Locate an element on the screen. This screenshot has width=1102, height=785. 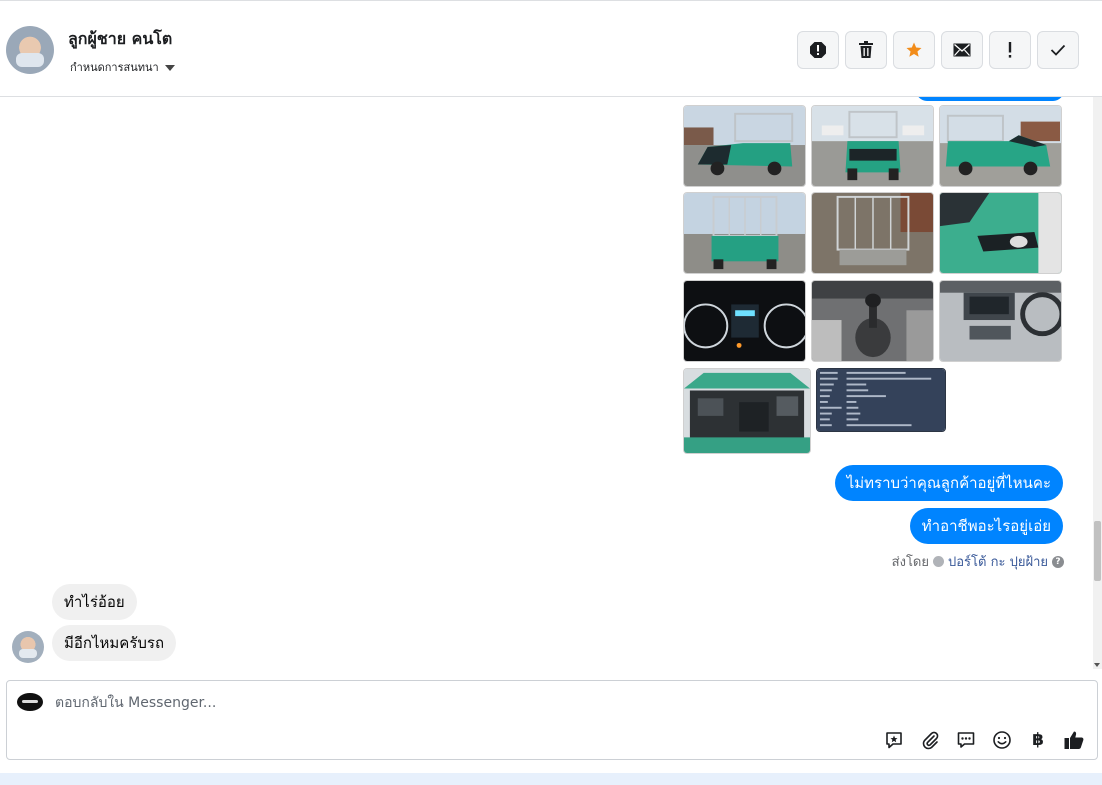
caret-down-icon is located at coordinates (169, 67).